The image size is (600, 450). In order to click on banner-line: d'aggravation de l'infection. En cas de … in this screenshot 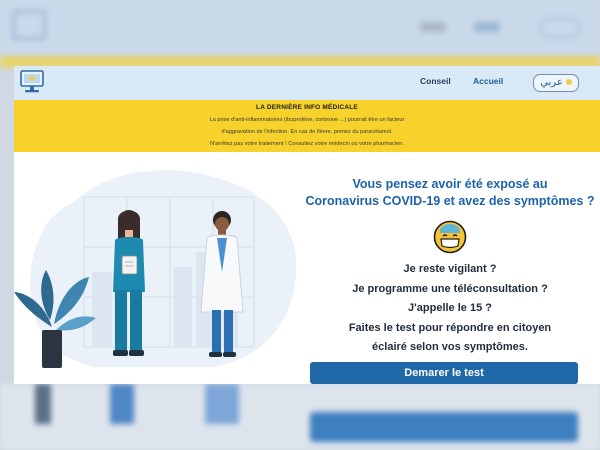, I will do `click(307, 132)`.